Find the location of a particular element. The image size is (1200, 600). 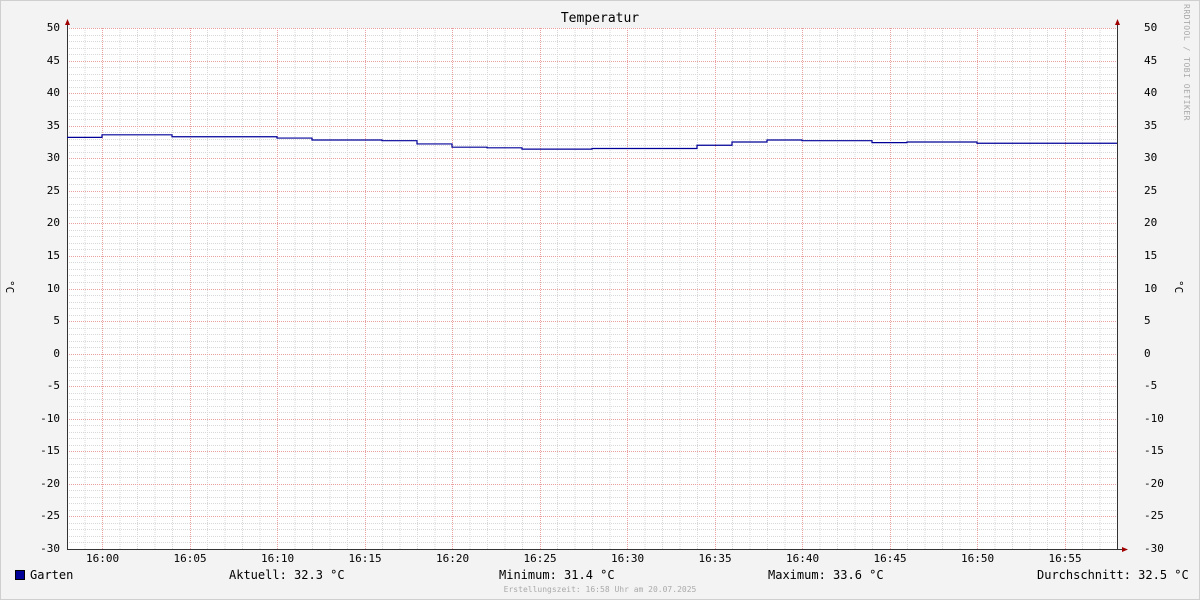

y-tick-label-left: -10 is located at coordinates (50, 418).